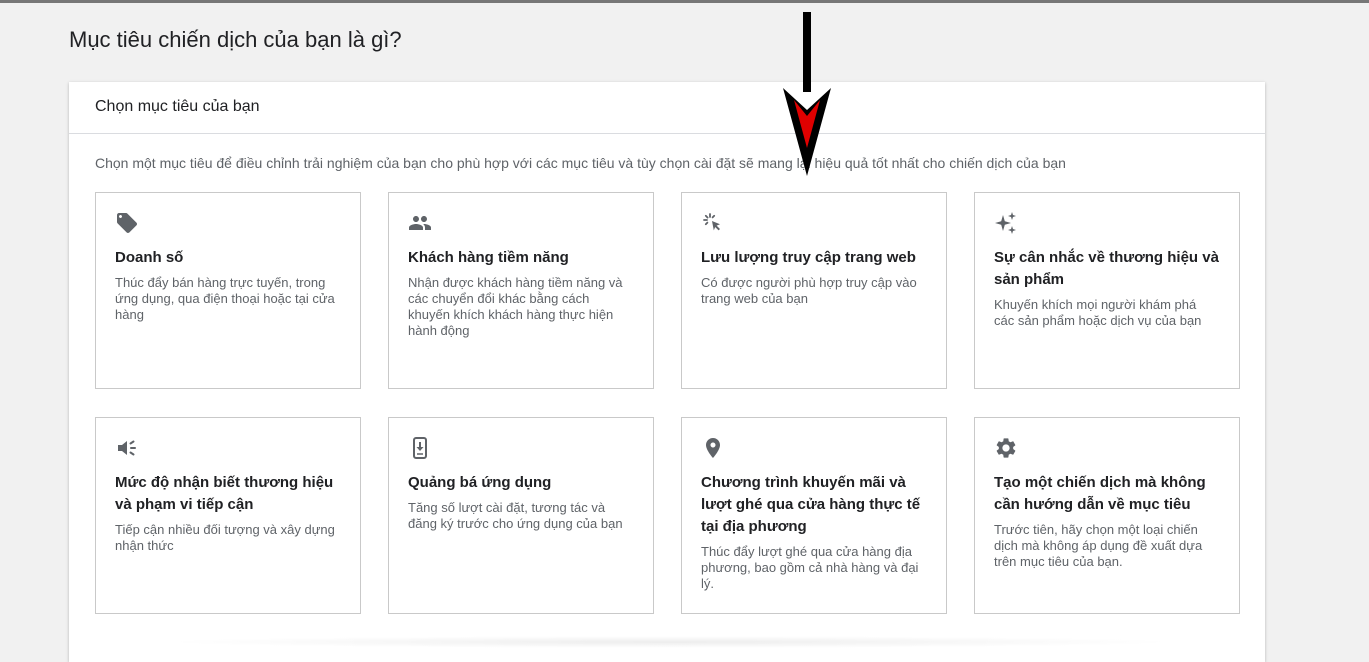  Describe the element at coordinates (128, 224) in the screenshot. I see `tag-icon` at that location.